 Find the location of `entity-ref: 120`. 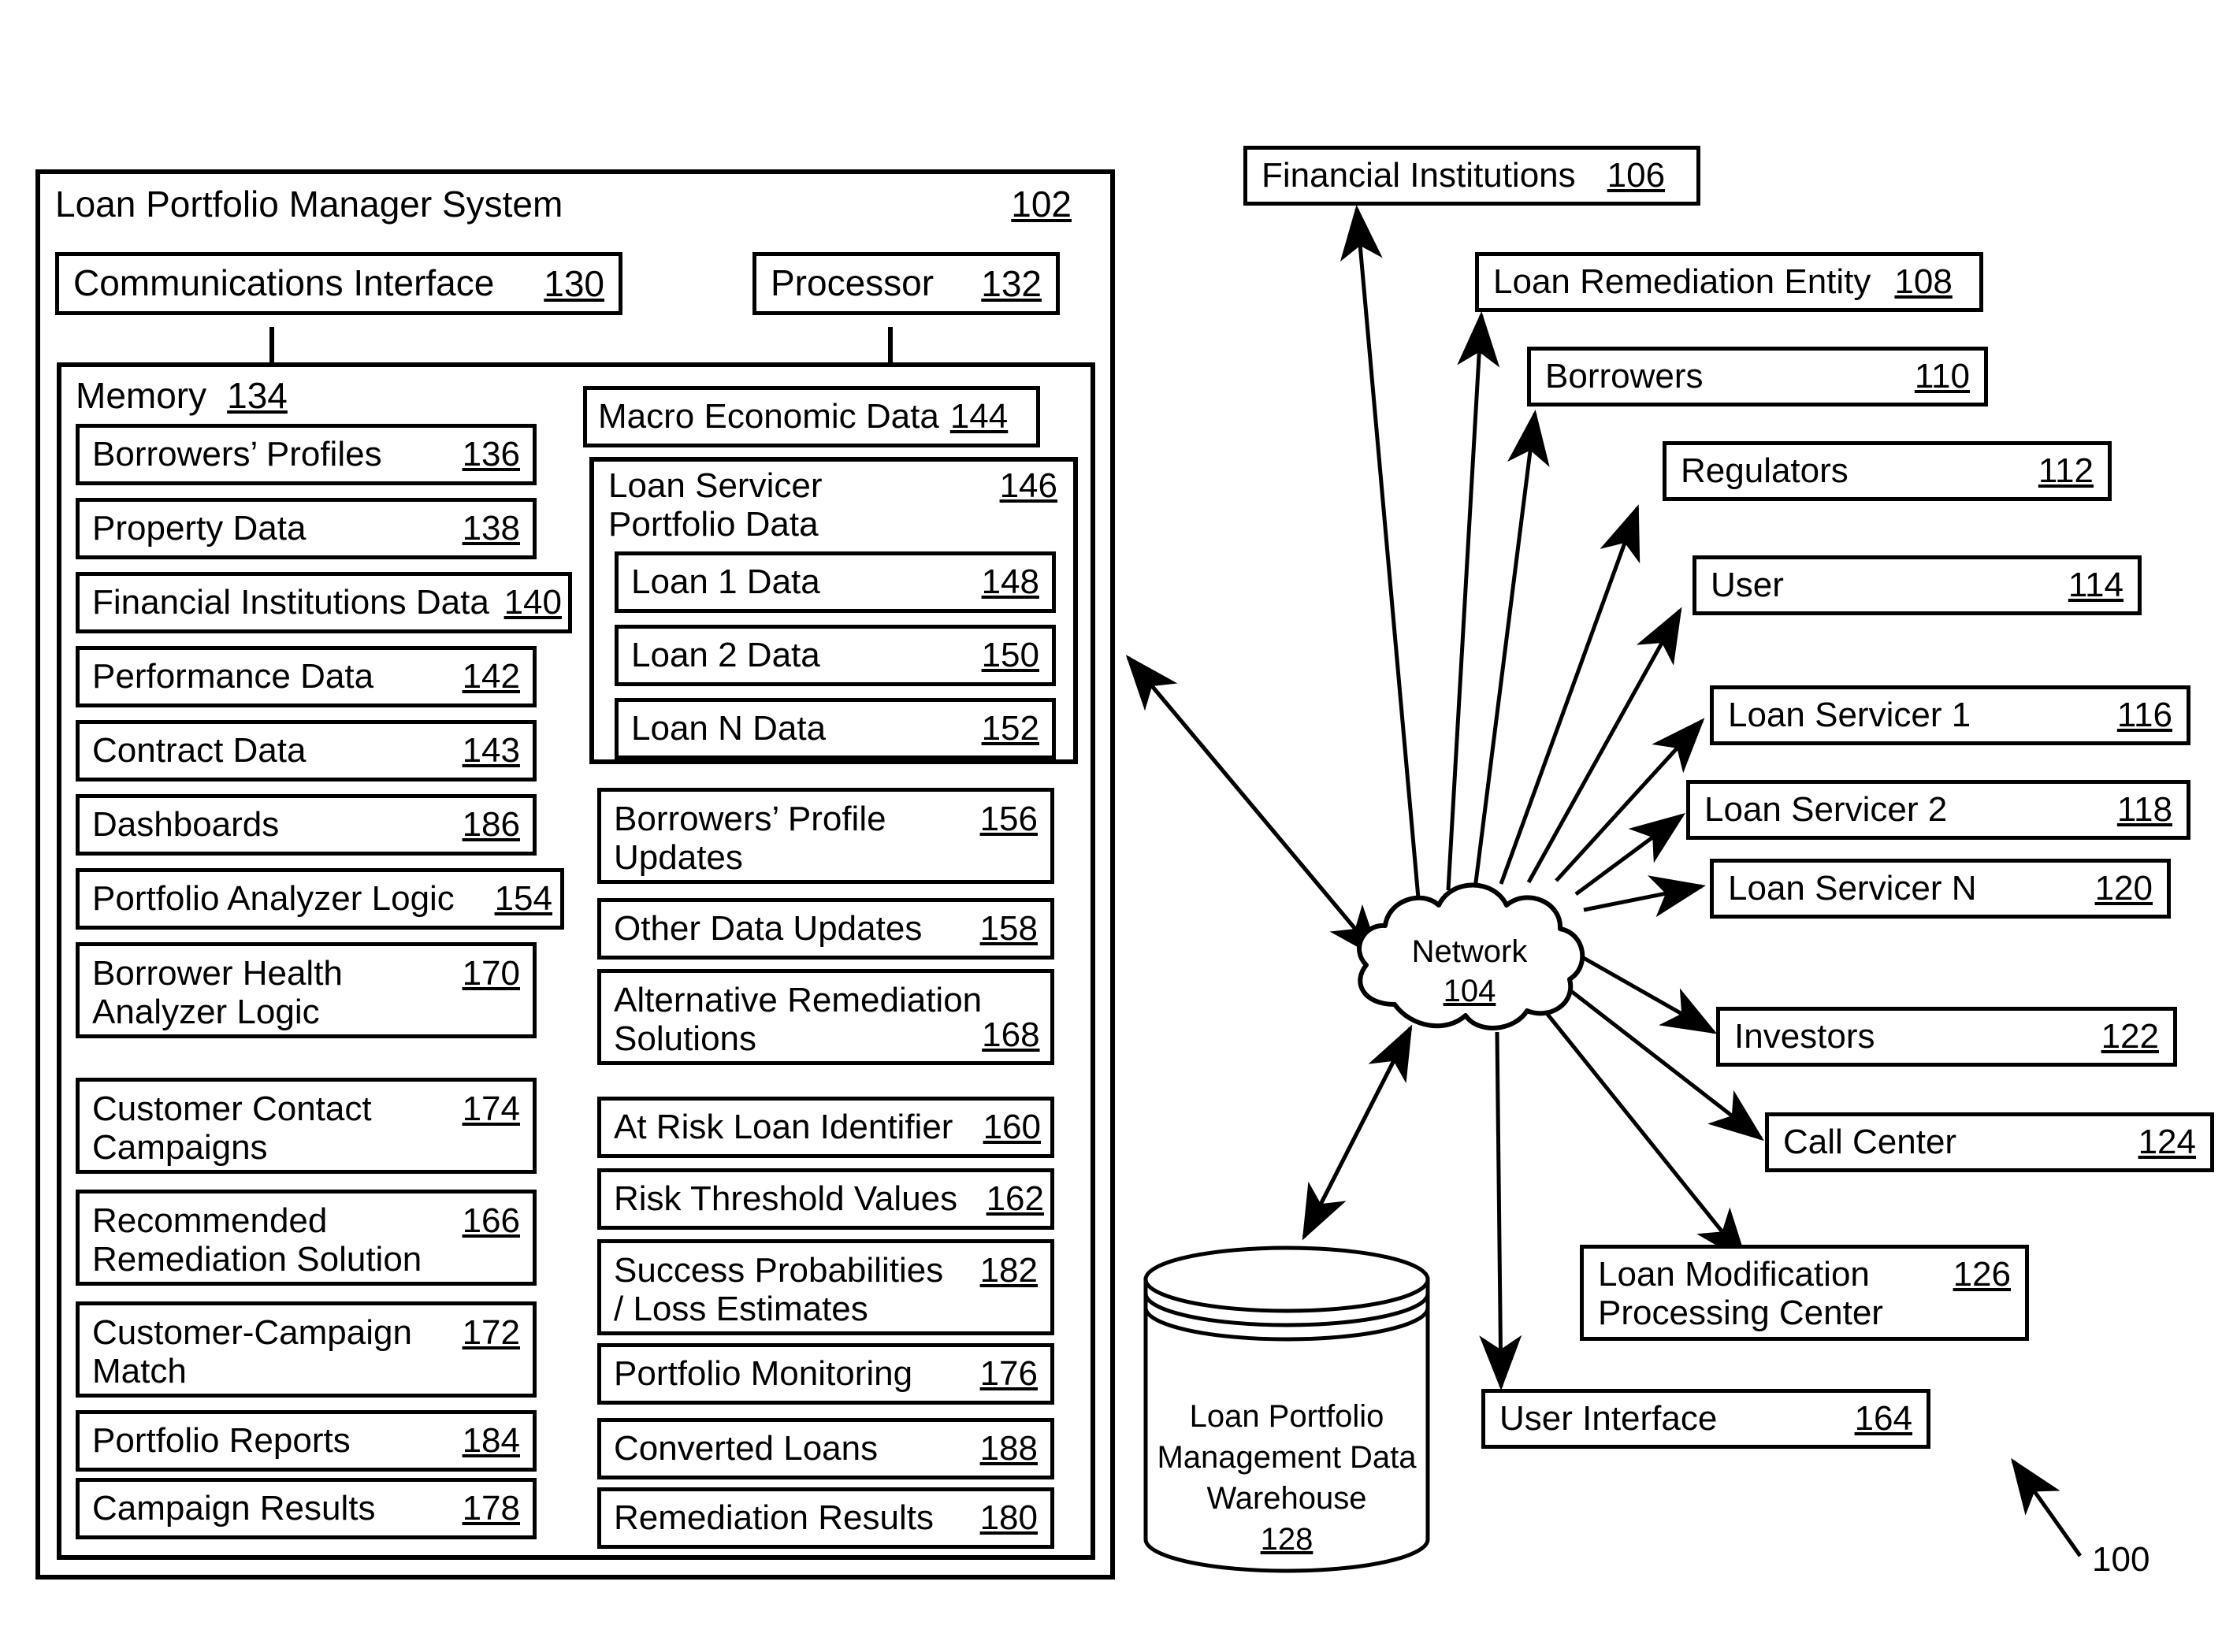

entity-ref: 120 is located at coordinates (2123, 889).